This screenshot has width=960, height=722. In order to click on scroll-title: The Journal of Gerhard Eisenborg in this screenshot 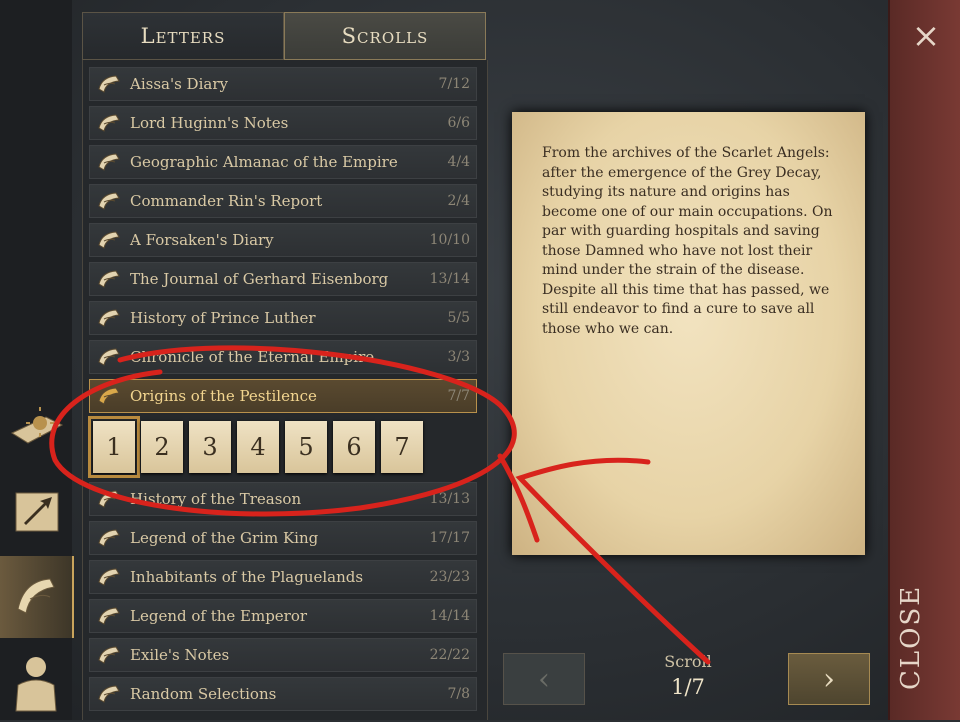, I will do `click(259, 279)`.